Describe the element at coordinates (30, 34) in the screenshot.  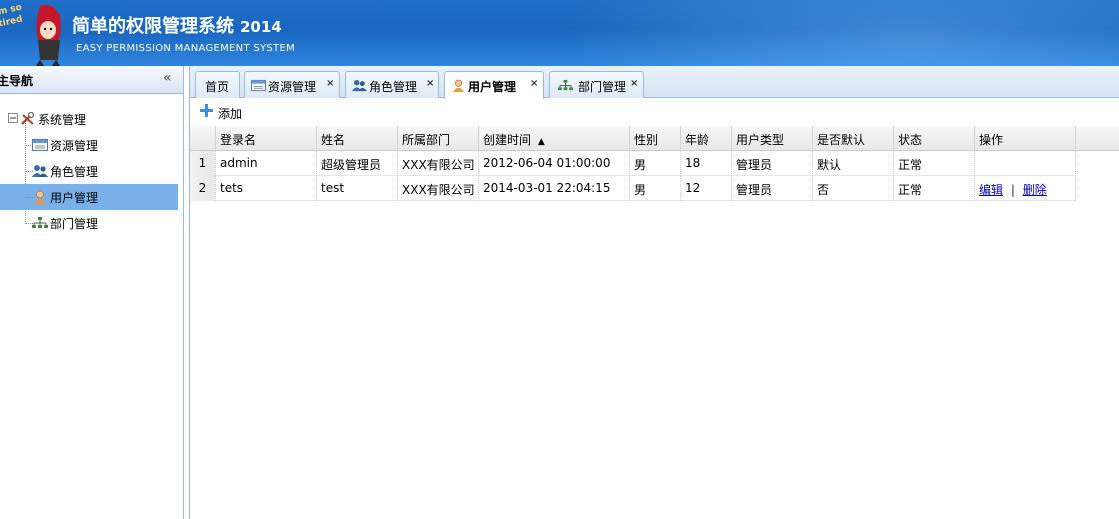
I see `mascot-logo: m so tired` at that location.